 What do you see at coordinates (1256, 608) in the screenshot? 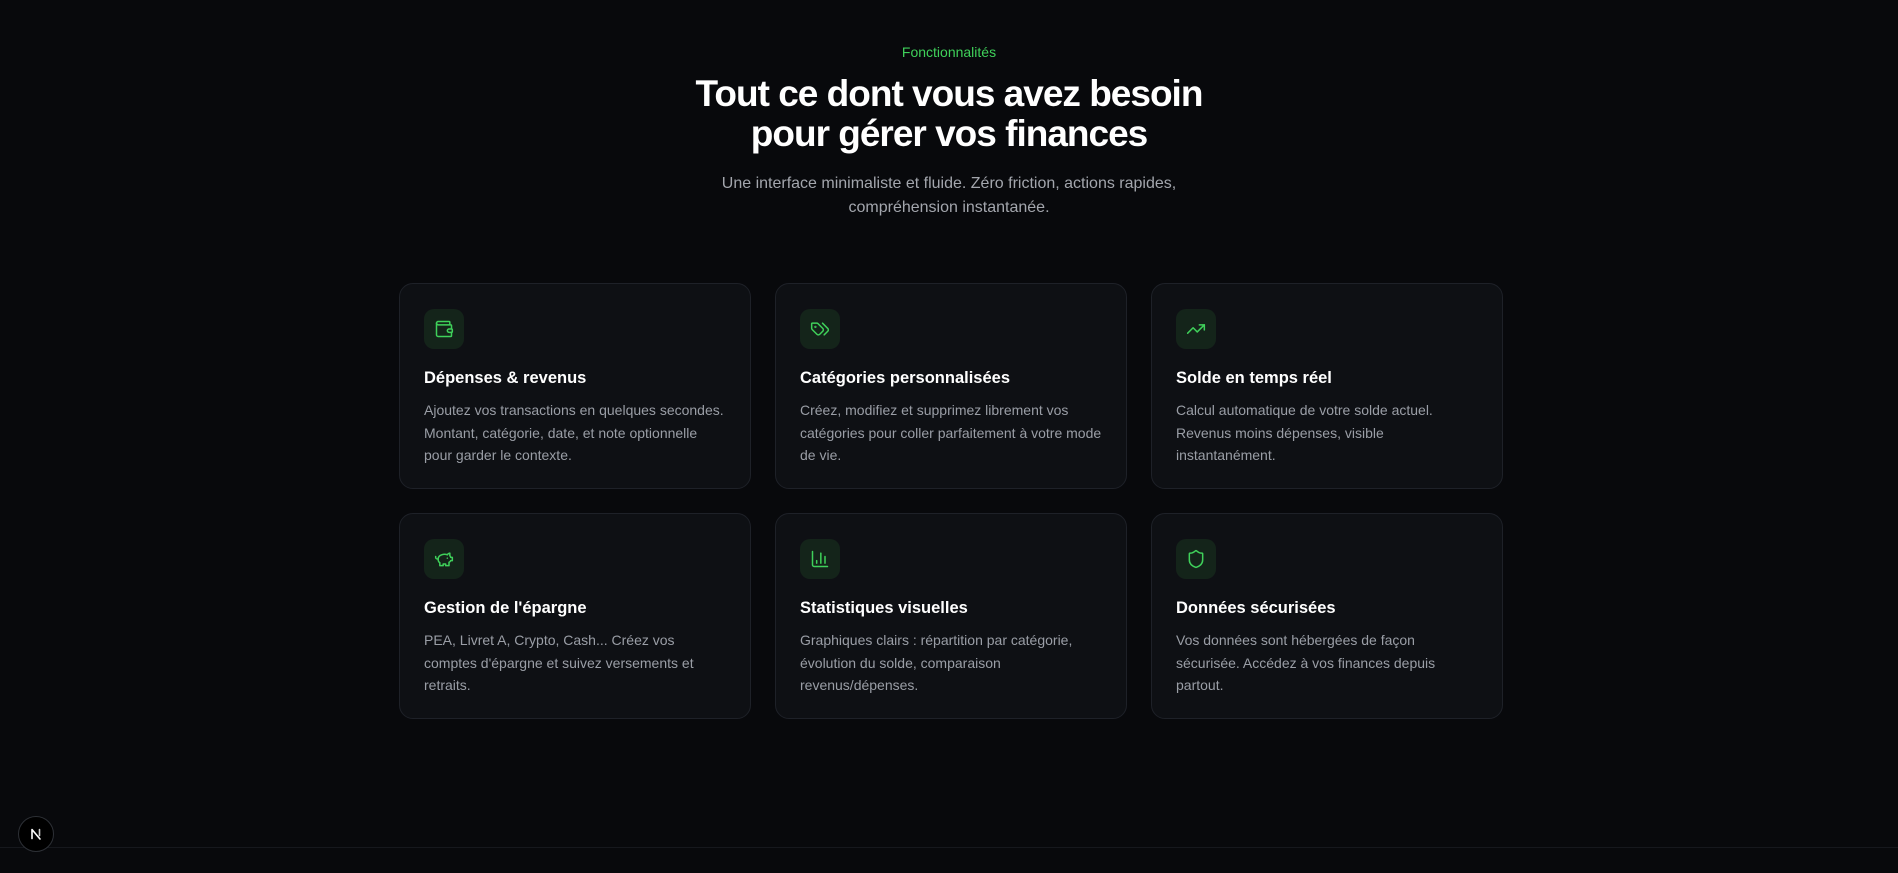
I see `feature-title: Données sécurisées` at bounding box center [1256, 608].